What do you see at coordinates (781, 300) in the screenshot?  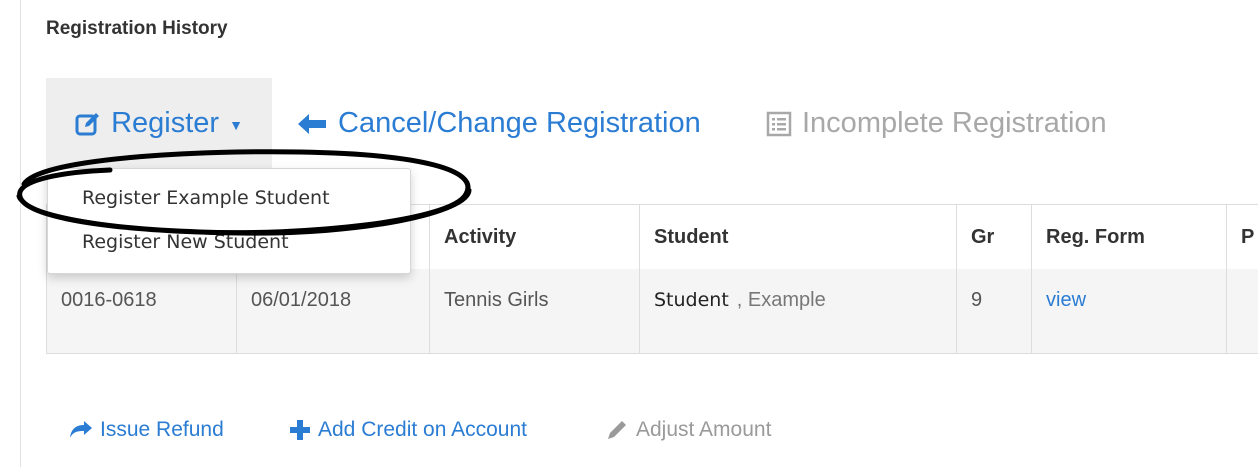 I see `student-last-name: , Example` at bounding box center [781, 300].